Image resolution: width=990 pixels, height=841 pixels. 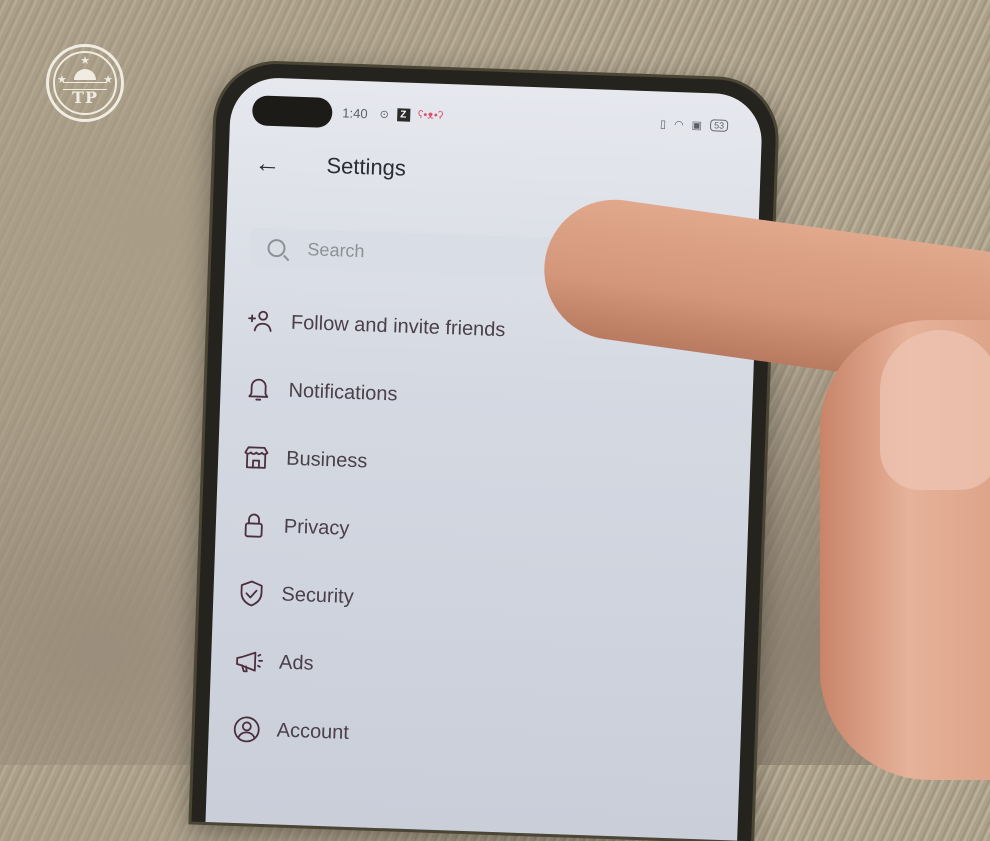 What do you see at coordinates (398, 326) in the screenshot?
I see `menu-item-label: Follow and invite friends` at bounding box center [398, 326].